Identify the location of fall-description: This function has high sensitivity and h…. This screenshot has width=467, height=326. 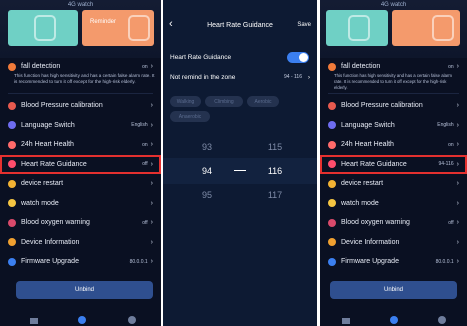
(393, 81).